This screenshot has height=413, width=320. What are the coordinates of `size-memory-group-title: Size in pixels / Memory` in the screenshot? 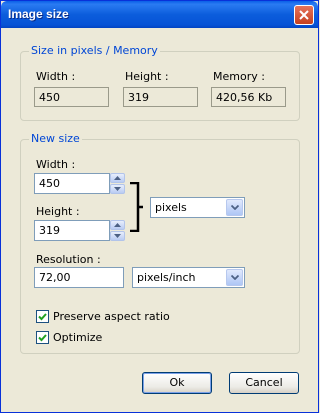 It's located at (94, 50).